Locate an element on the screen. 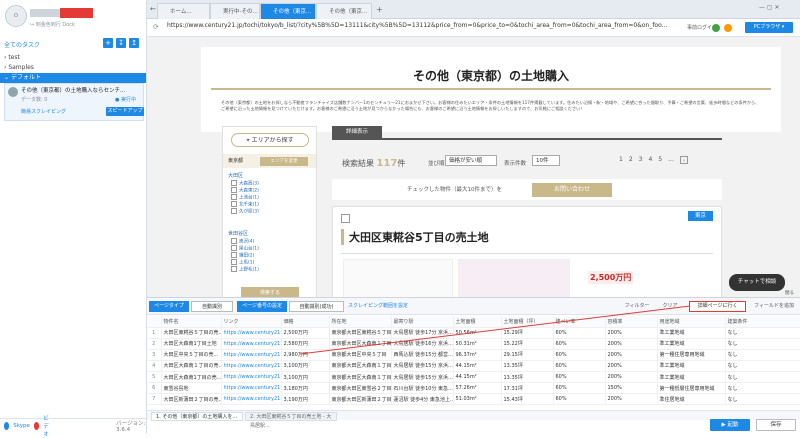  column-header: リンク is located at coordinates (251, 322).